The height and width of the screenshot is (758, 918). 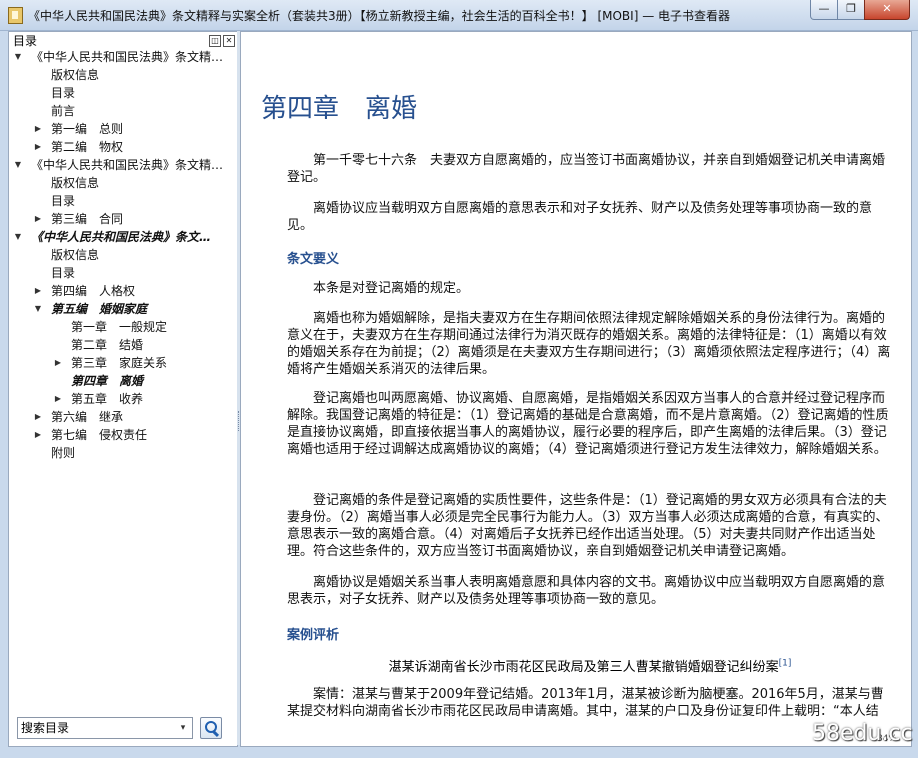 I want to click on close-button: ✕, so click(x=887, y=10).